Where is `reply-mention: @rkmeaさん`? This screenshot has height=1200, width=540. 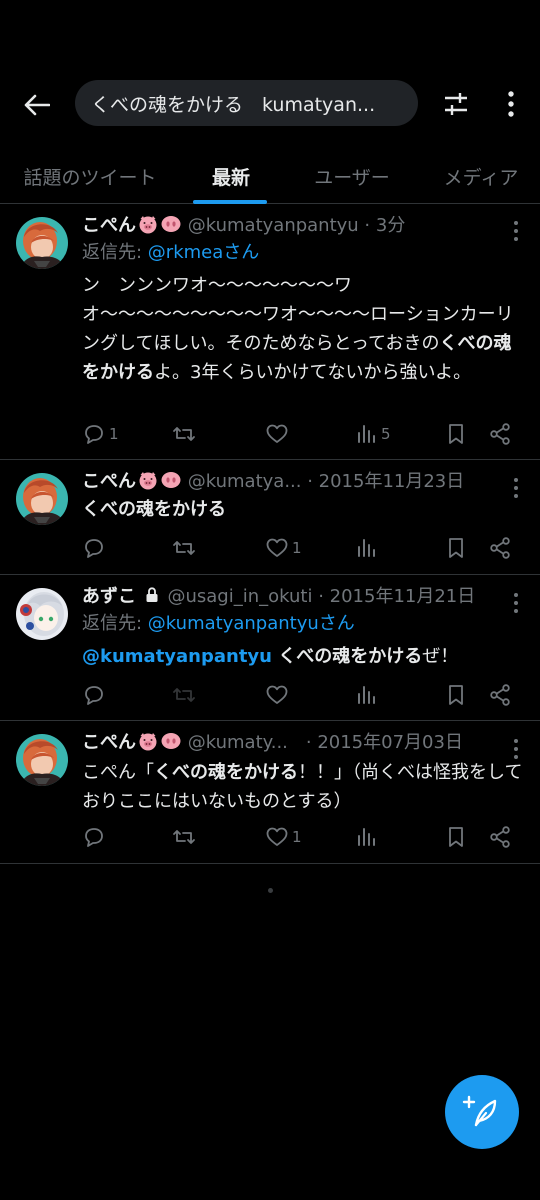
reply-mention: @rkmeaさん is located at coordinates (203, 252).